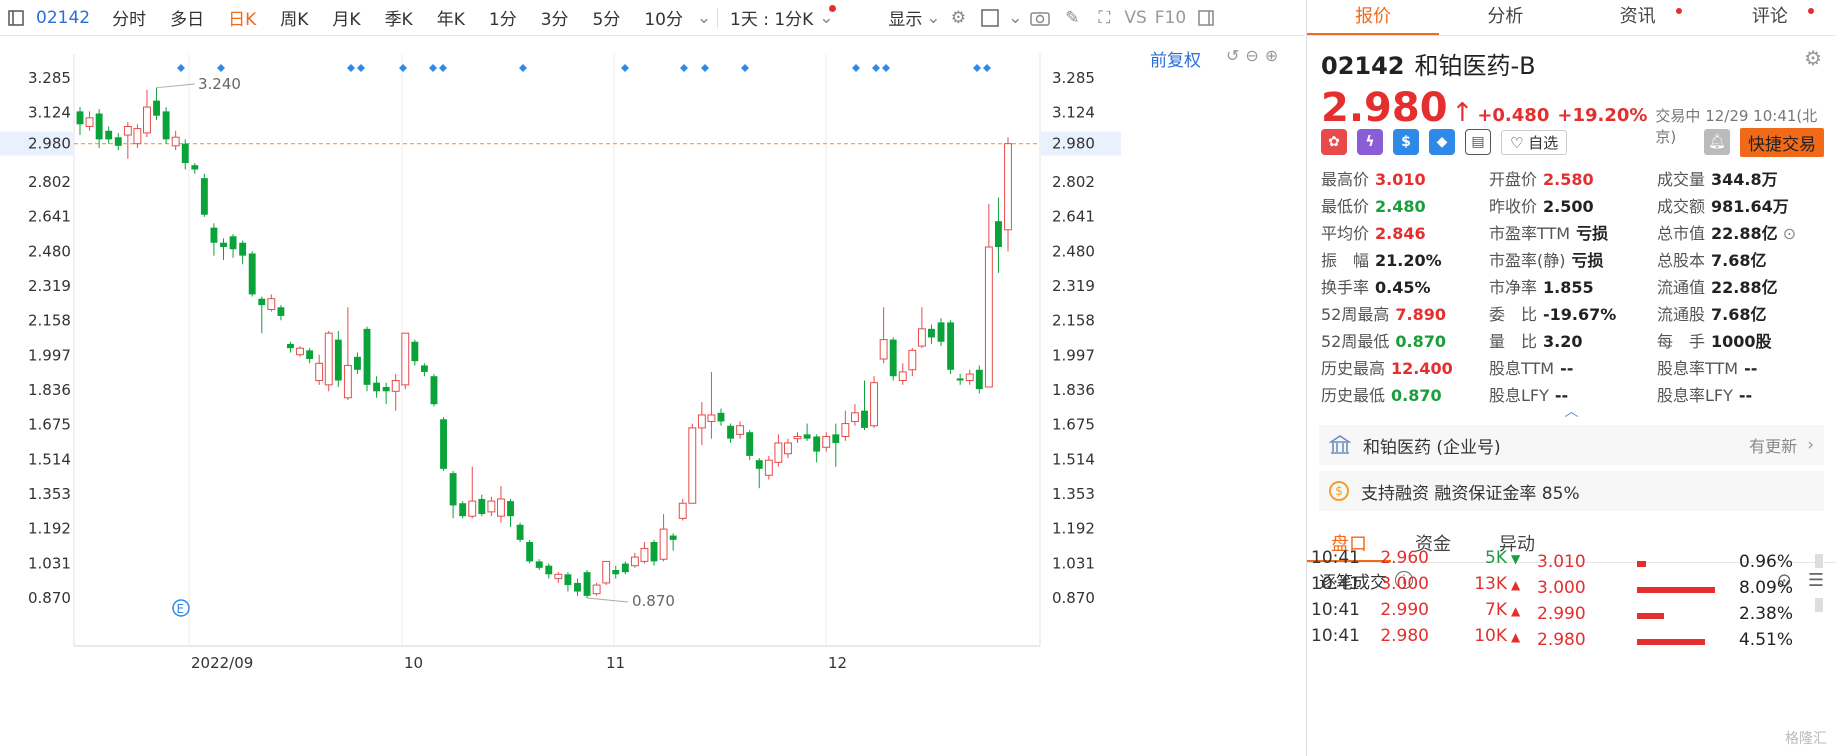 This screenshot has height=756, width=1836. Describe the element at coordinates (1404, 558) in the screenshot. I see `tick-price: 2.960` at that location.